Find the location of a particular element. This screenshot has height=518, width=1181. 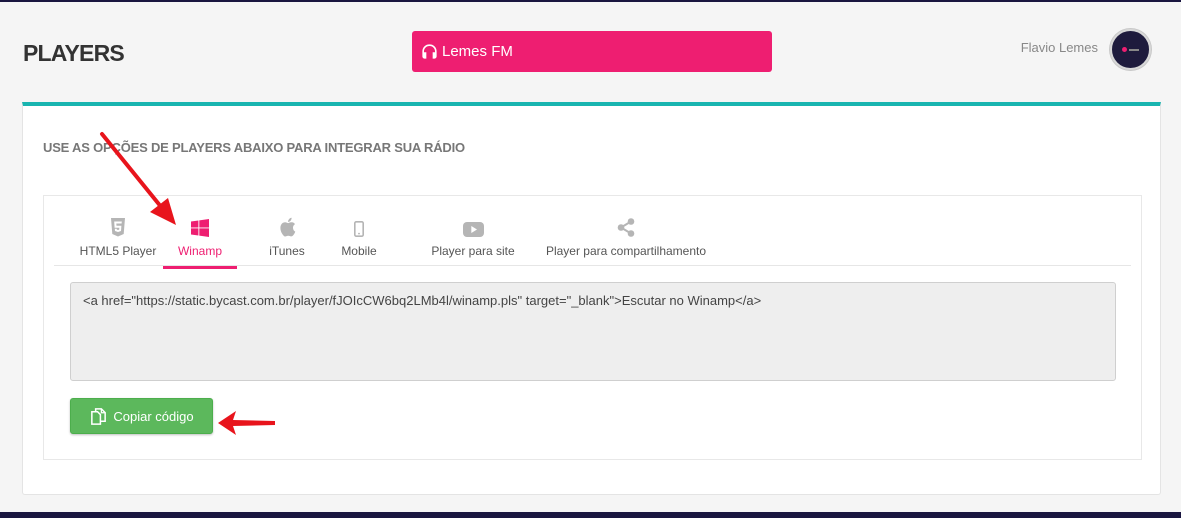

copy-button-label: Copiar código is located at coordinates (153, 416).